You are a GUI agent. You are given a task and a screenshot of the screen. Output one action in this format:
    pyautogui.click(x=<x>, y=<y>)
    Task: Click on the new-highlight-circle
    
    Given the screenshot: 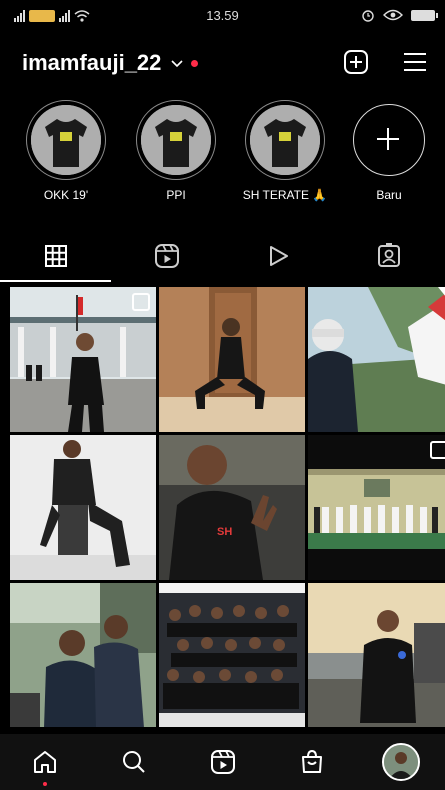 What is the action you would take?
    pyautogui.click(x=389, y=140)
    